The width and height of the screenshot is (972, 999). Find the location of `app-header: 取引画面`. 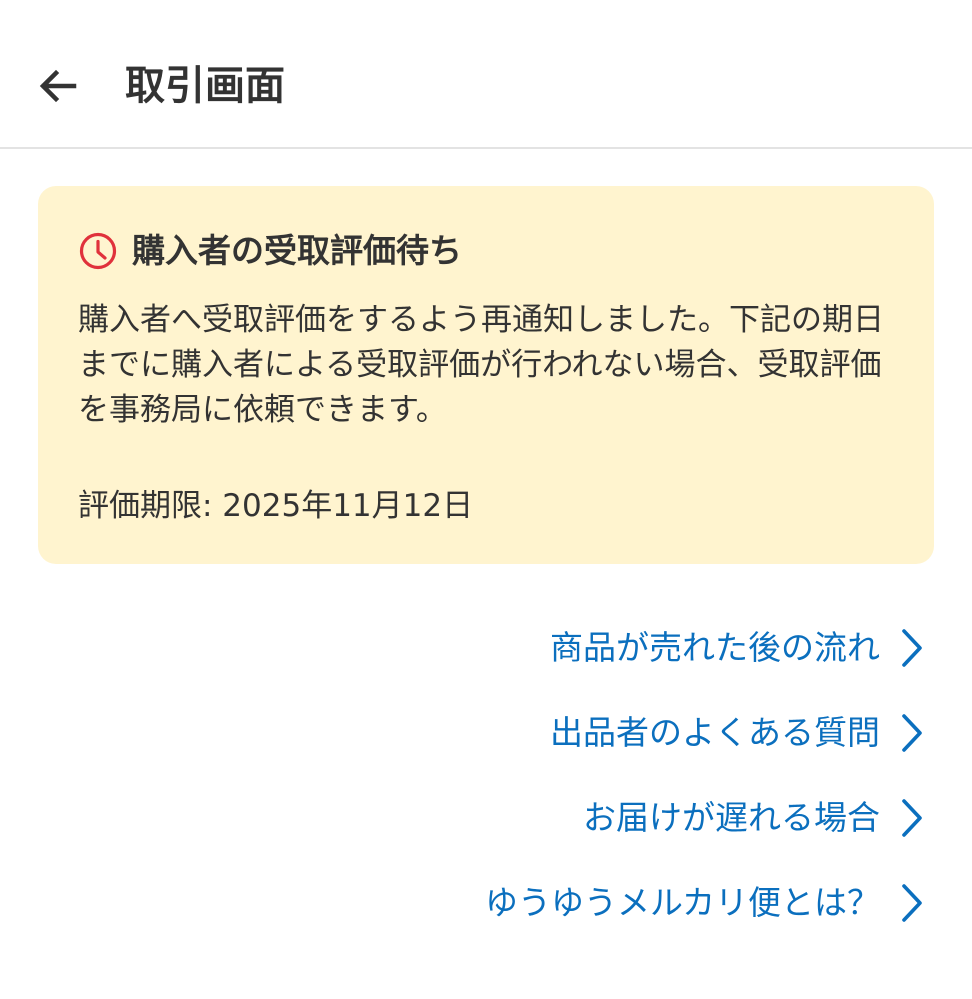

app-header: 取引画面 is located at coordinates (486, 74).